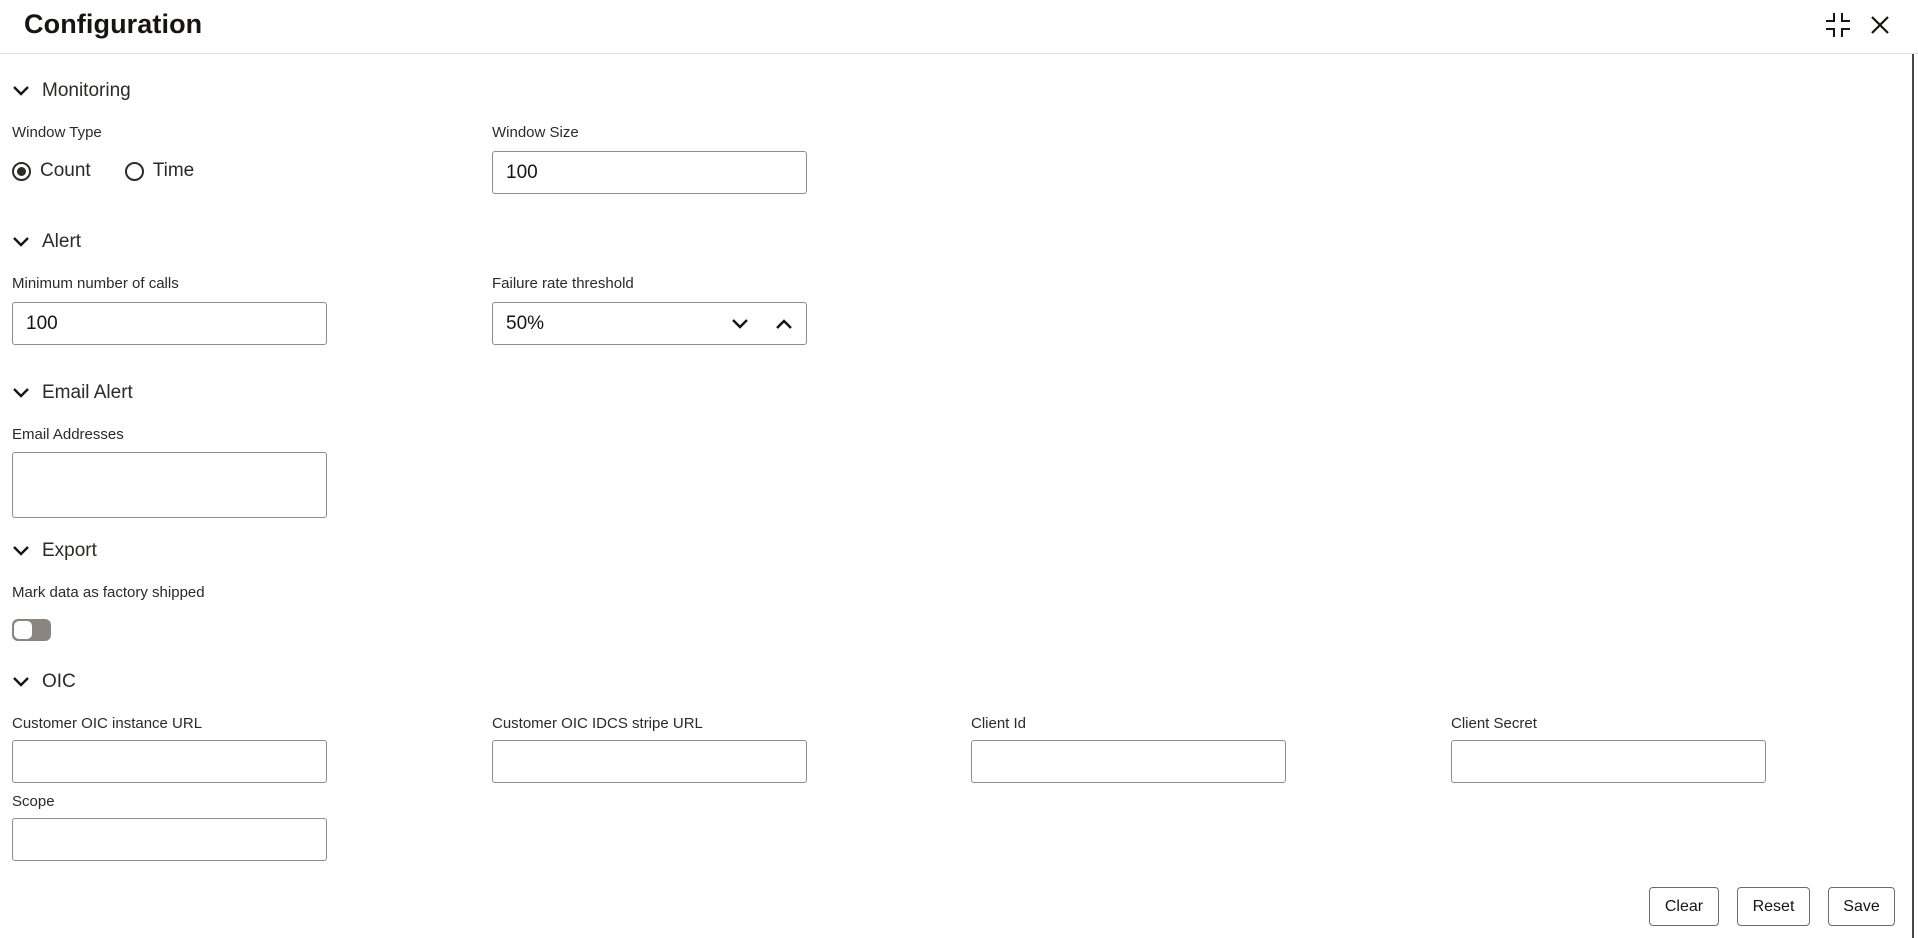  I want to click on clear-button: Clear, so click(1684, 906).